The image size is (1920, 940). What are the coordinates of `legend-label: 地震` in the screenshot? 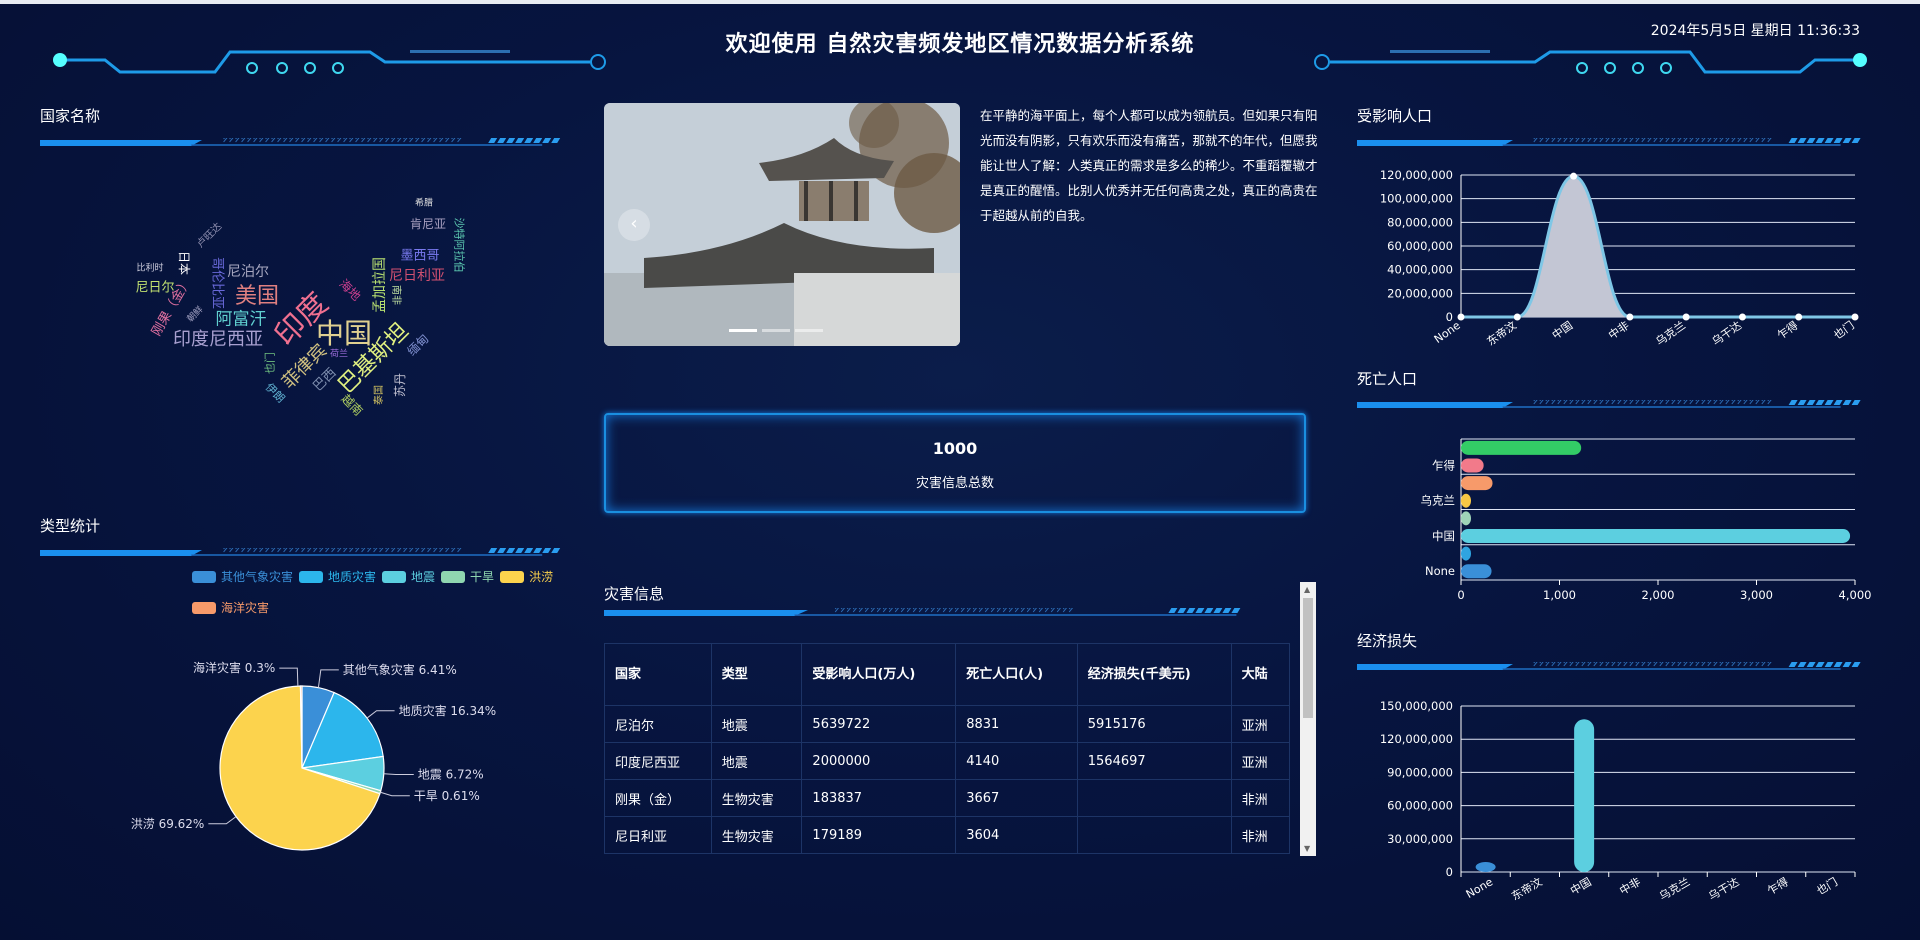 It's located at (423, 577).